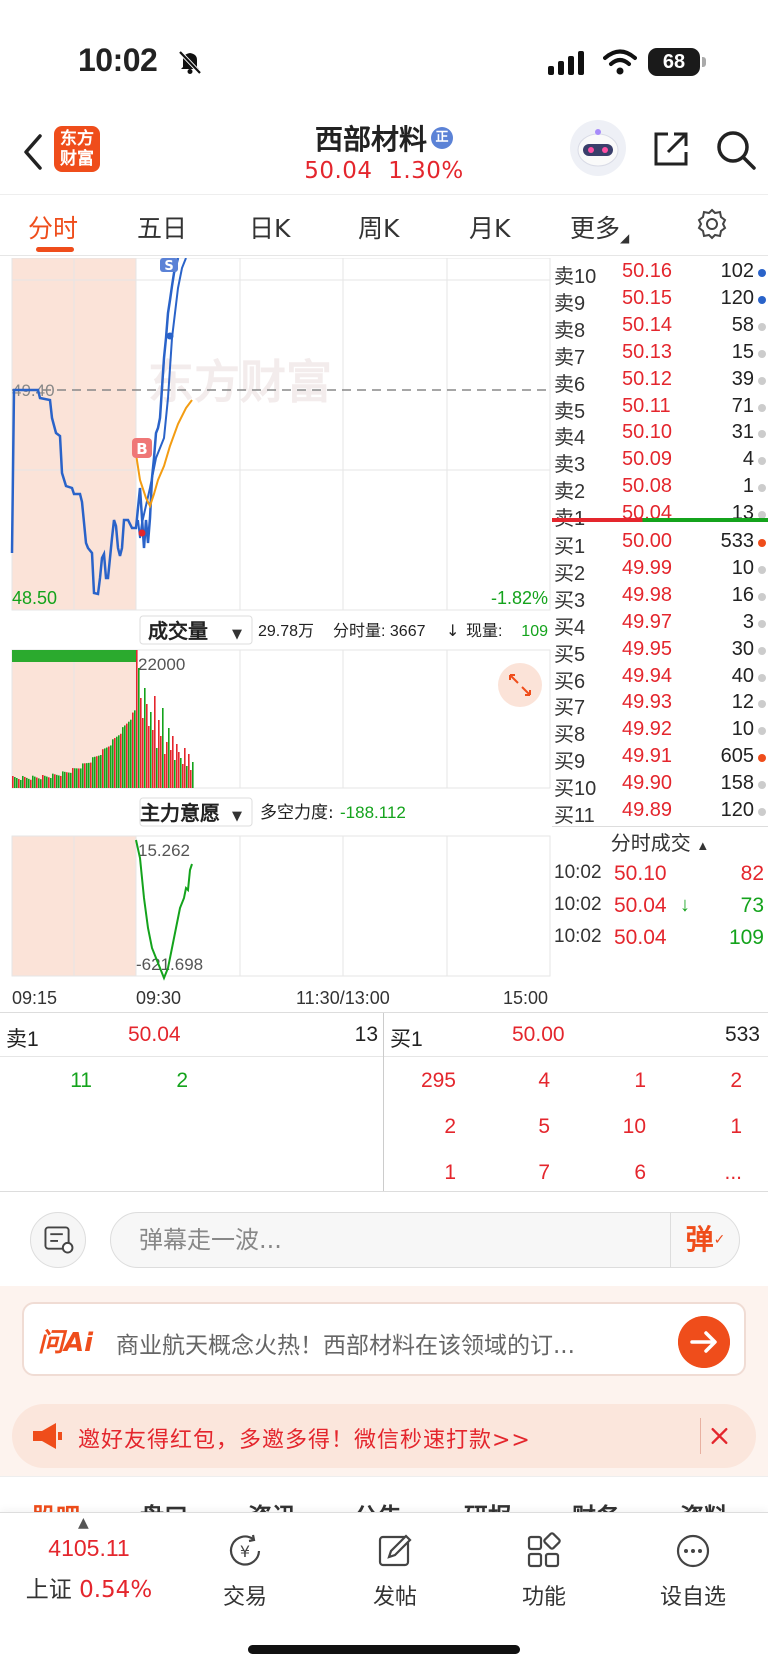 The image size is (768, 1670). What do you see at coordinates (742, 1034) in the screenshot?
I see `queue-bid-vol: 533` at bounding box center [742, 1034].